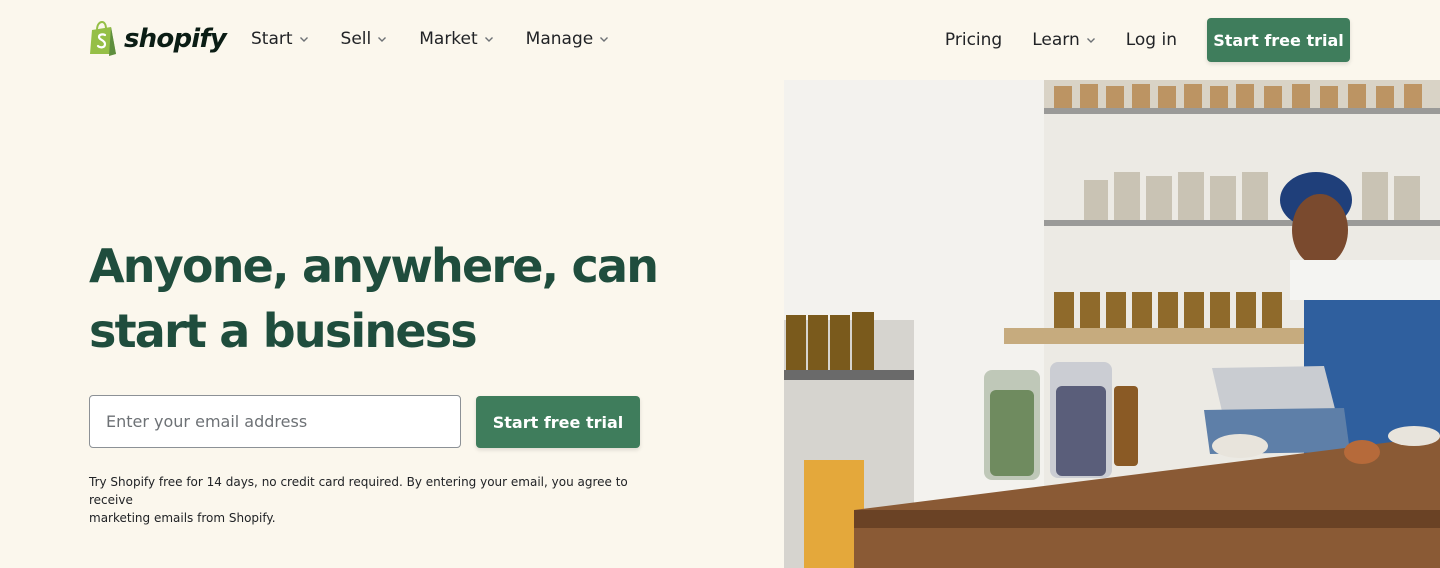  What do you see at coordinates (409, 299) in the screenshot?
I see `hero-headline: Anyone, anywhere, can start a business` at bounding box center [409, 299].